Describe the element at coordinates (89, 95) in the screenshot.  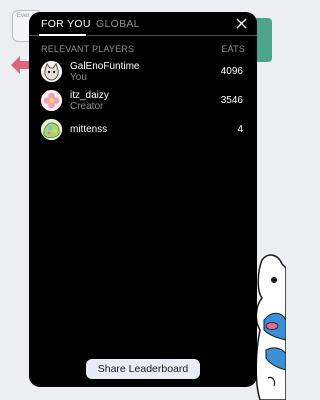
I see `player-name: itz_daizy` at that location.